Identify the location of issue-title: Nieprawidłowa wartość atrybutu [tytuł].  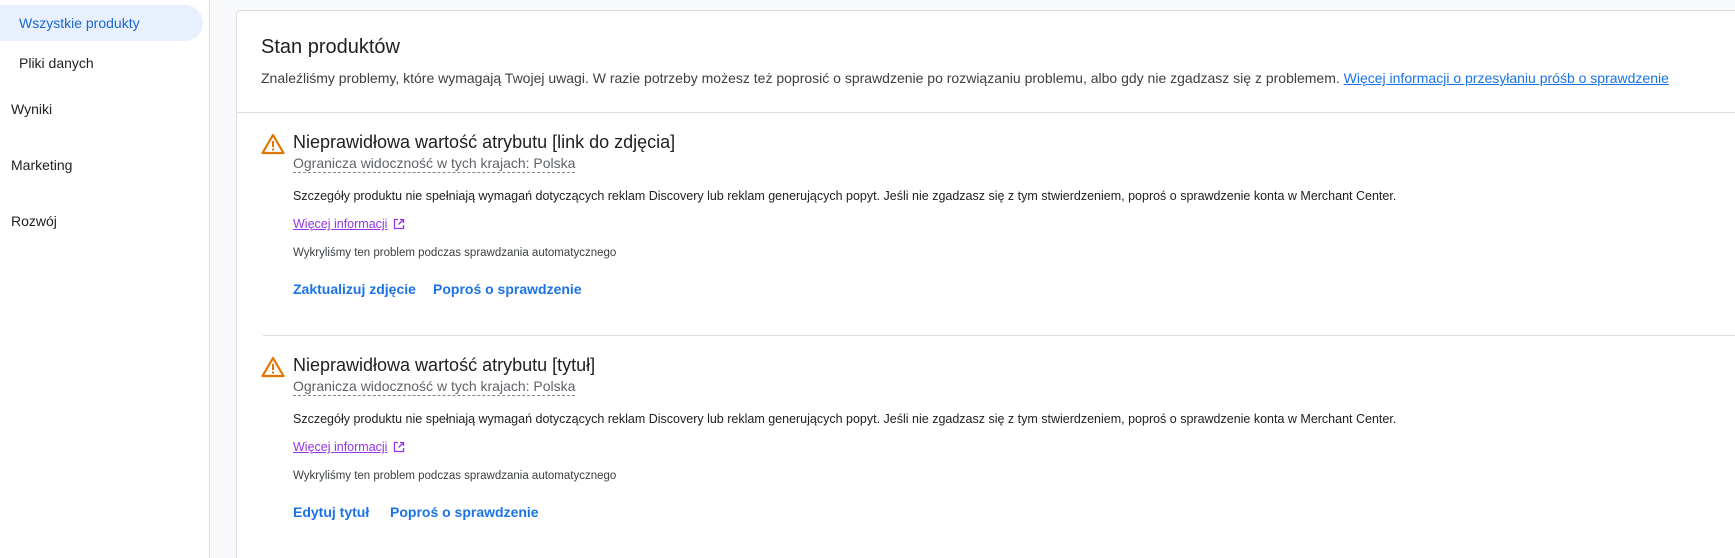
(444, 365).